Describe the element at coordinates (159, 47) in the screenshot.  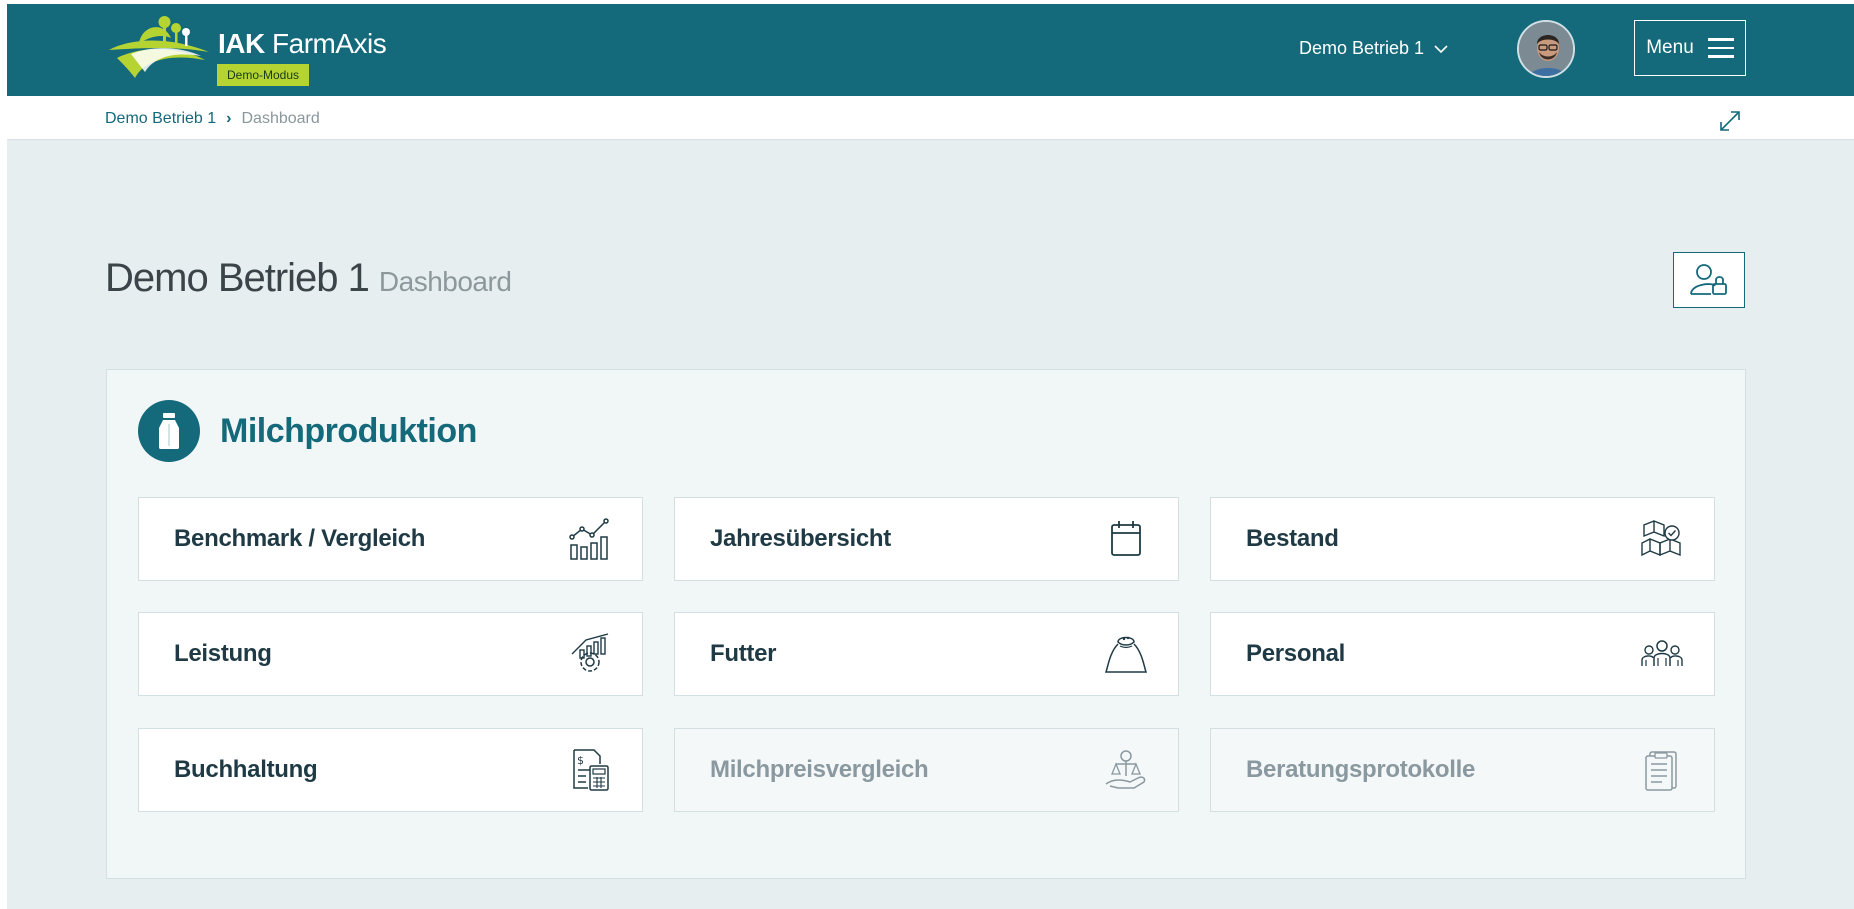
I see `farm-logo-icon` at that location.